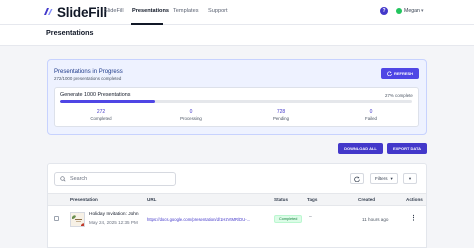 This screenshot has width=474, height=248. I want to click on row-created: 11 hours ago, so click(375, 219).